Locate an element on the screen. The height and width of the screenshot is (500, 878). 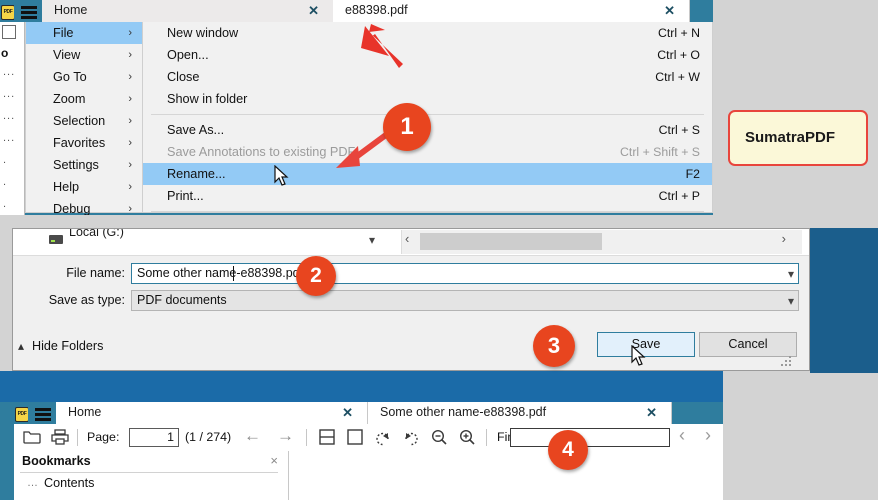
cancel-button: Cancel is located at coordinates (748, 344).